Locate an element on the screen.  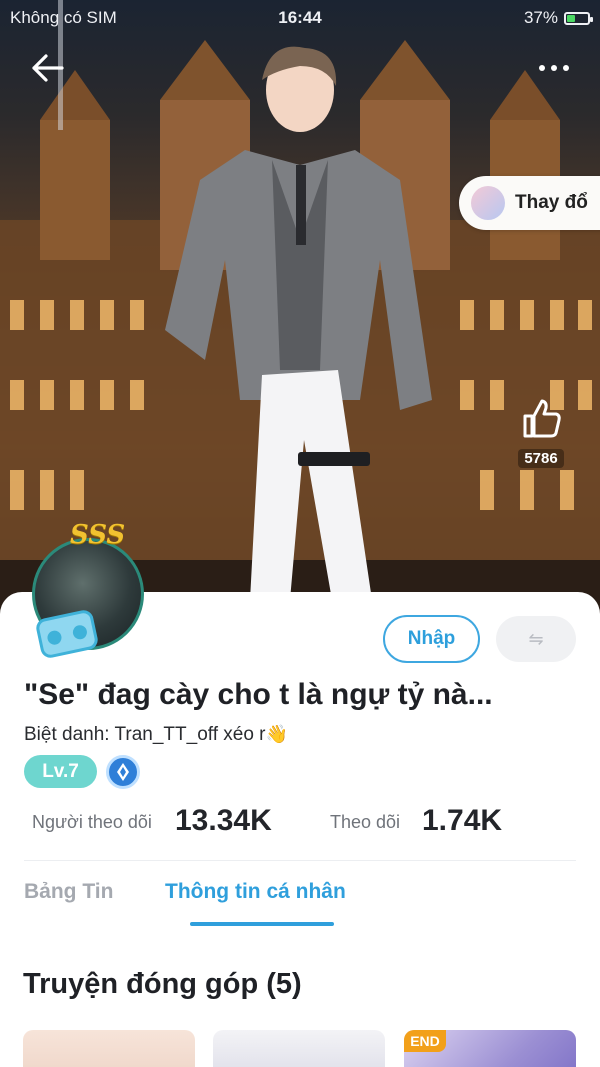
tab-news-feed: Bảng Tin is located at coordinates (68, 892).